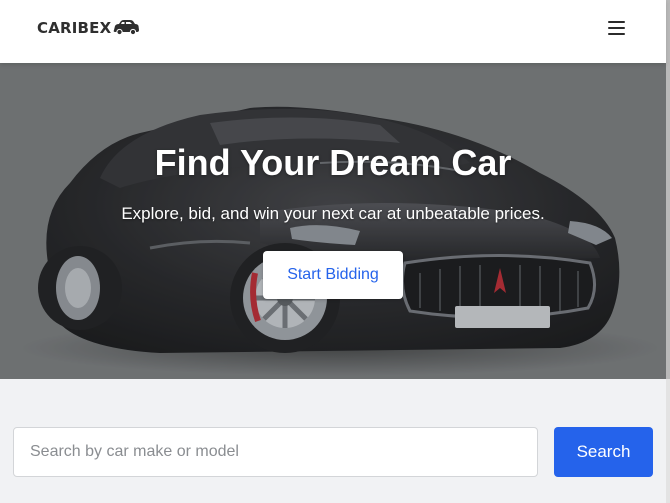  What do you see at coordinates (333, 162) in the screenshot?
I see `hero-title: Find Your Dream Car` at bounding box center [333, 162].